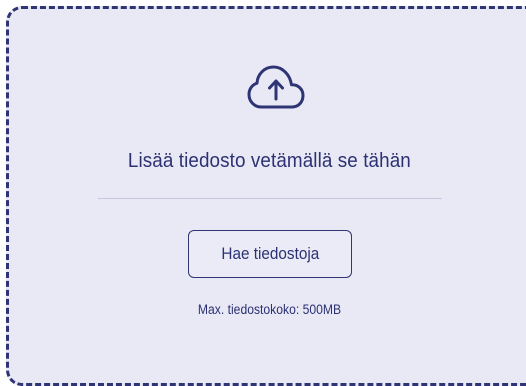  I want to click on browse-files-button-label: Hae tiedostoja, so click(270, 253).